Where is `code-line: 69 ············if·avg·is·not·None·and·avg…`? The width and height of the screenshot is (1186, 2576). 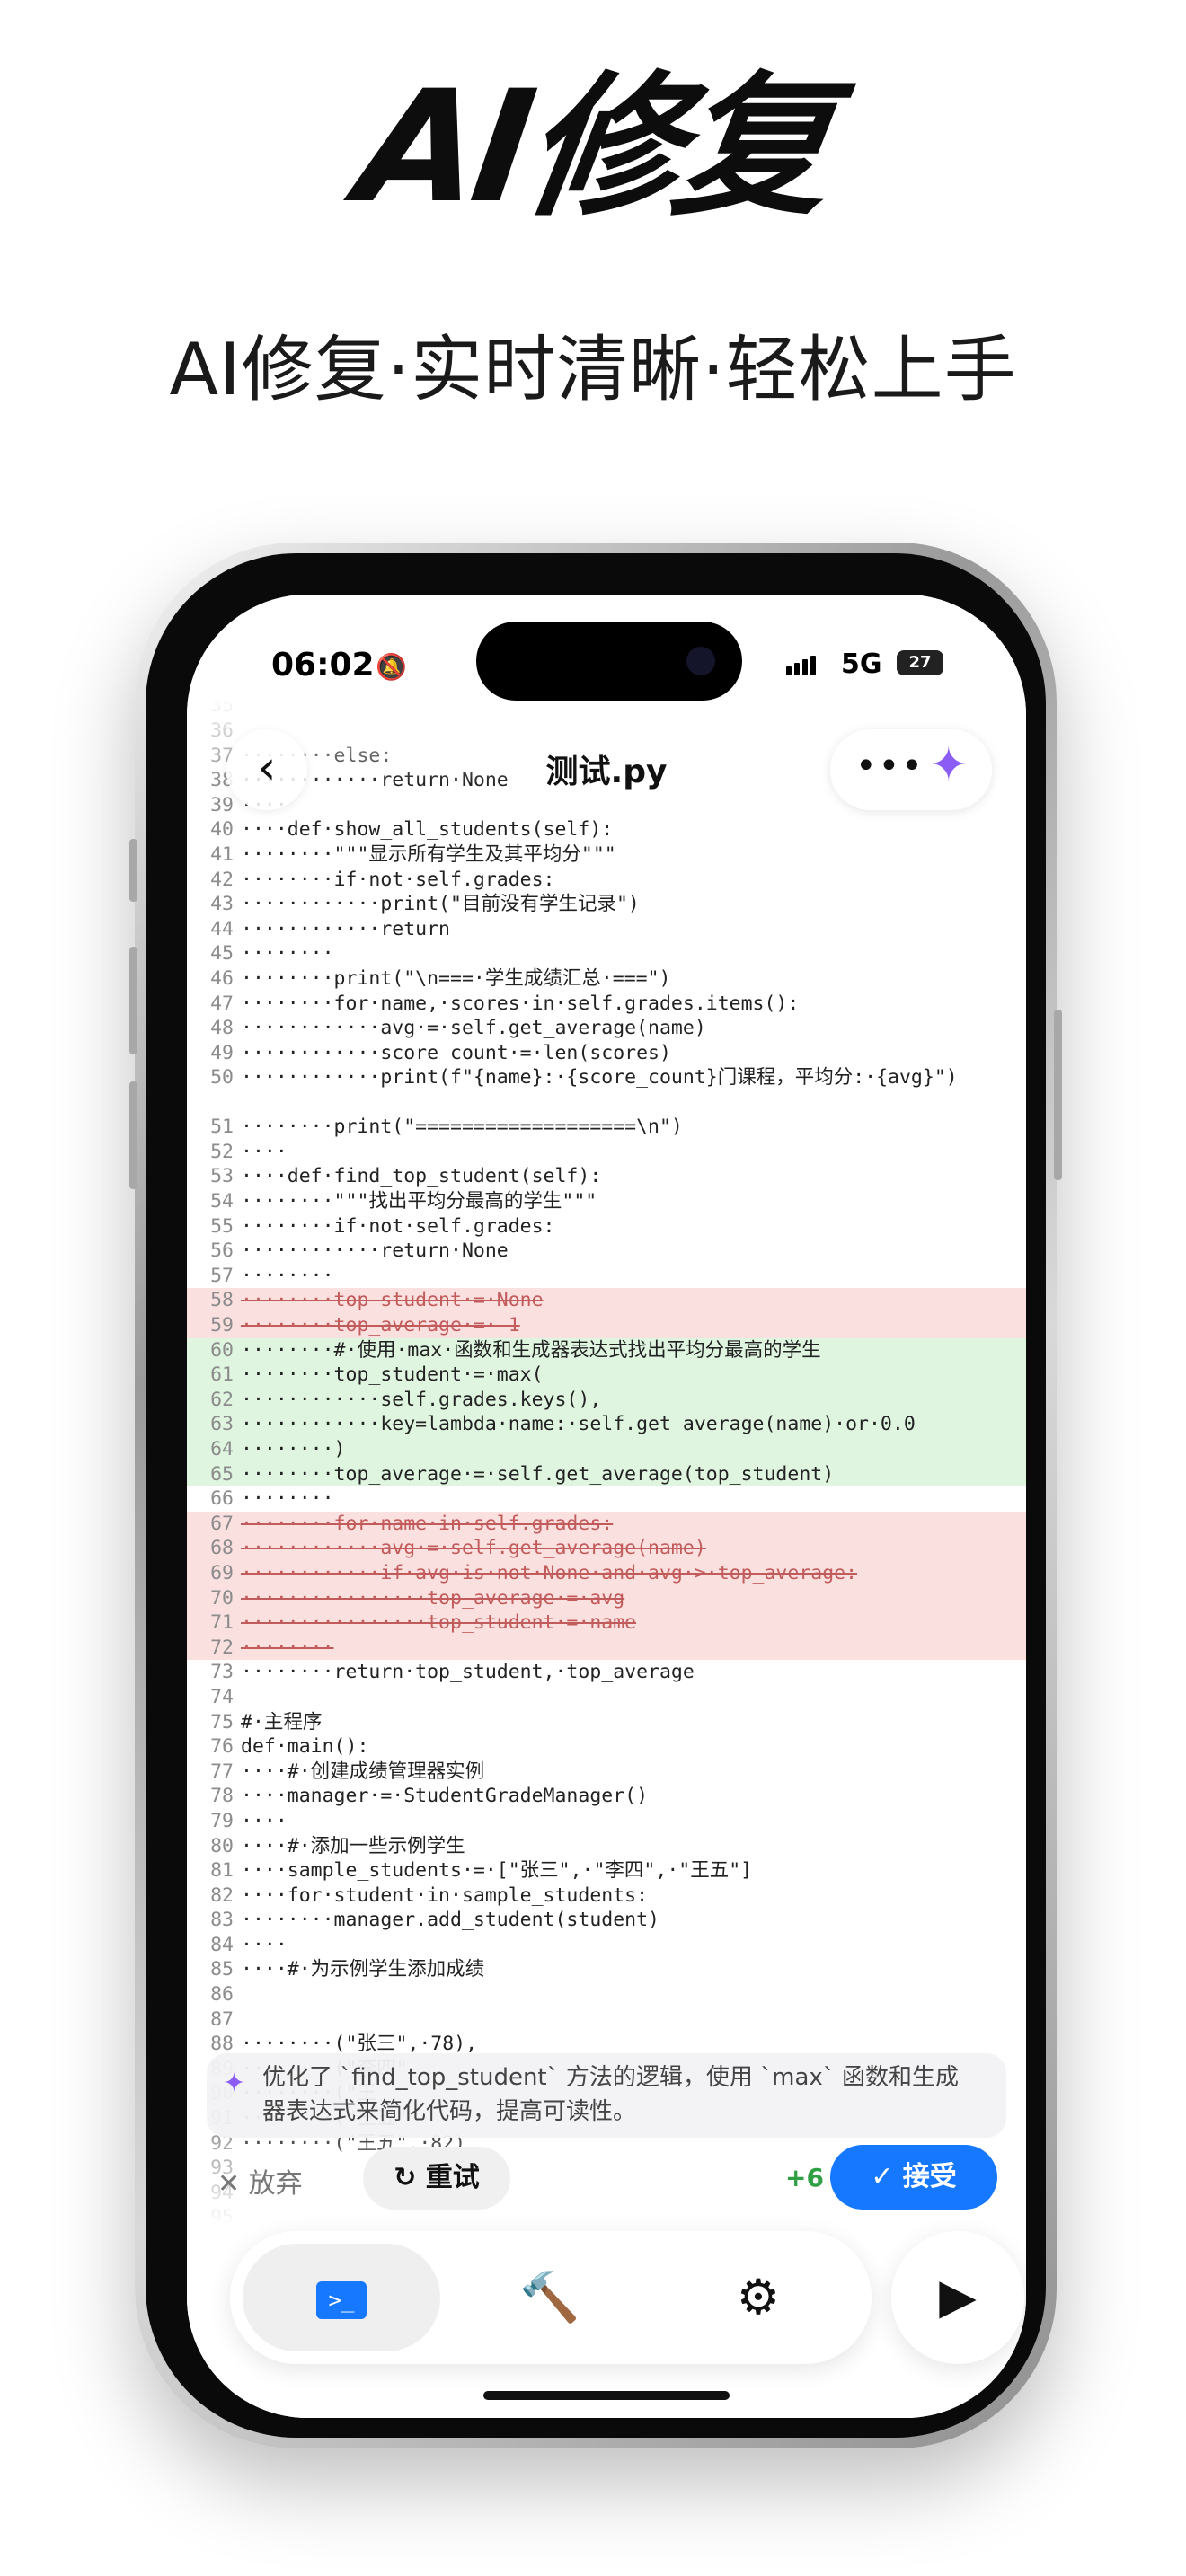
code-line: 69 ············if·avg·is·not·None·and·avg… is located at coordinates (606, 1573).